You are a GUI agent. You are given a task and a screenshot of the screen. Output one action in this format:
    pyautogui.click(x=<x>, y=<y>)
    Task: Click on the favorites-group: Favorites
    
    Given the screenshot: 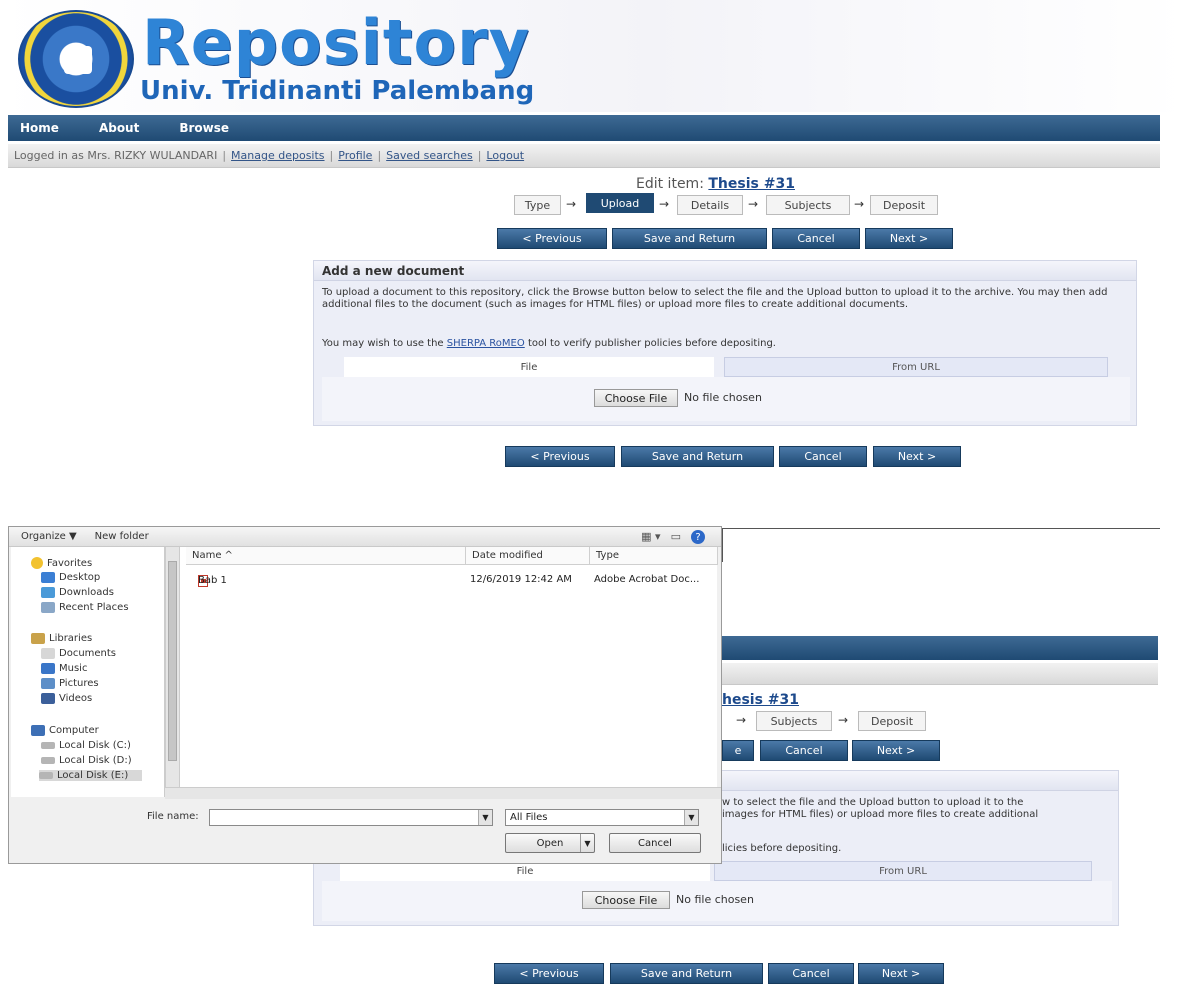 What is the action you would take?
    pyautogui.click(x=61, y=563)
    